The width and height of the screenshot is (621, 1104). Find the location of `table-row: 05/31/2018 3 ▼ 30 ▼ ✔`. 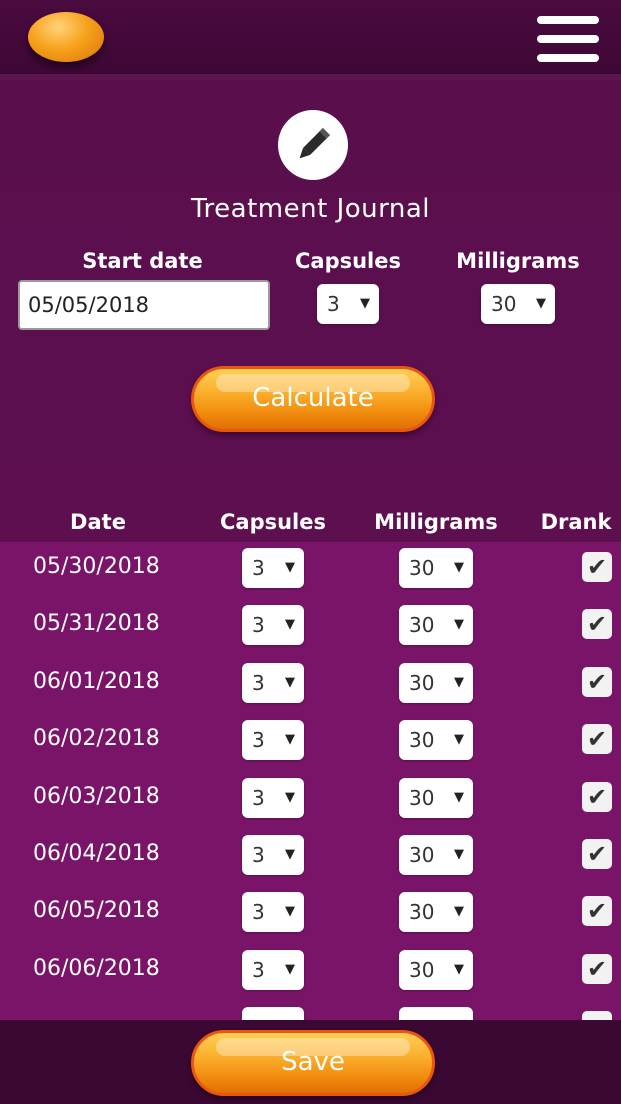

table-row: 05/31/2018 3 ▼ 30 ▼ ✔ is located at coordinates (310, 627).